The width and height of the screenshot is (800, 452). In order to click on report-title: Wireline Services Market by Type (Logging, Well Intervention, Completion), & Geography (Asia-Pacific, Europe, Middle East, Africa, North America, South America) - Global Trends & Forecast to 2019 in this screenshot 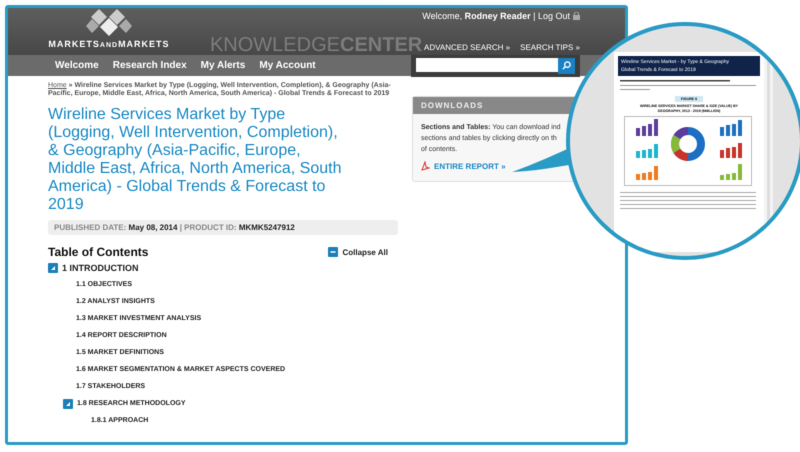, I will do `click(195, 160)`.